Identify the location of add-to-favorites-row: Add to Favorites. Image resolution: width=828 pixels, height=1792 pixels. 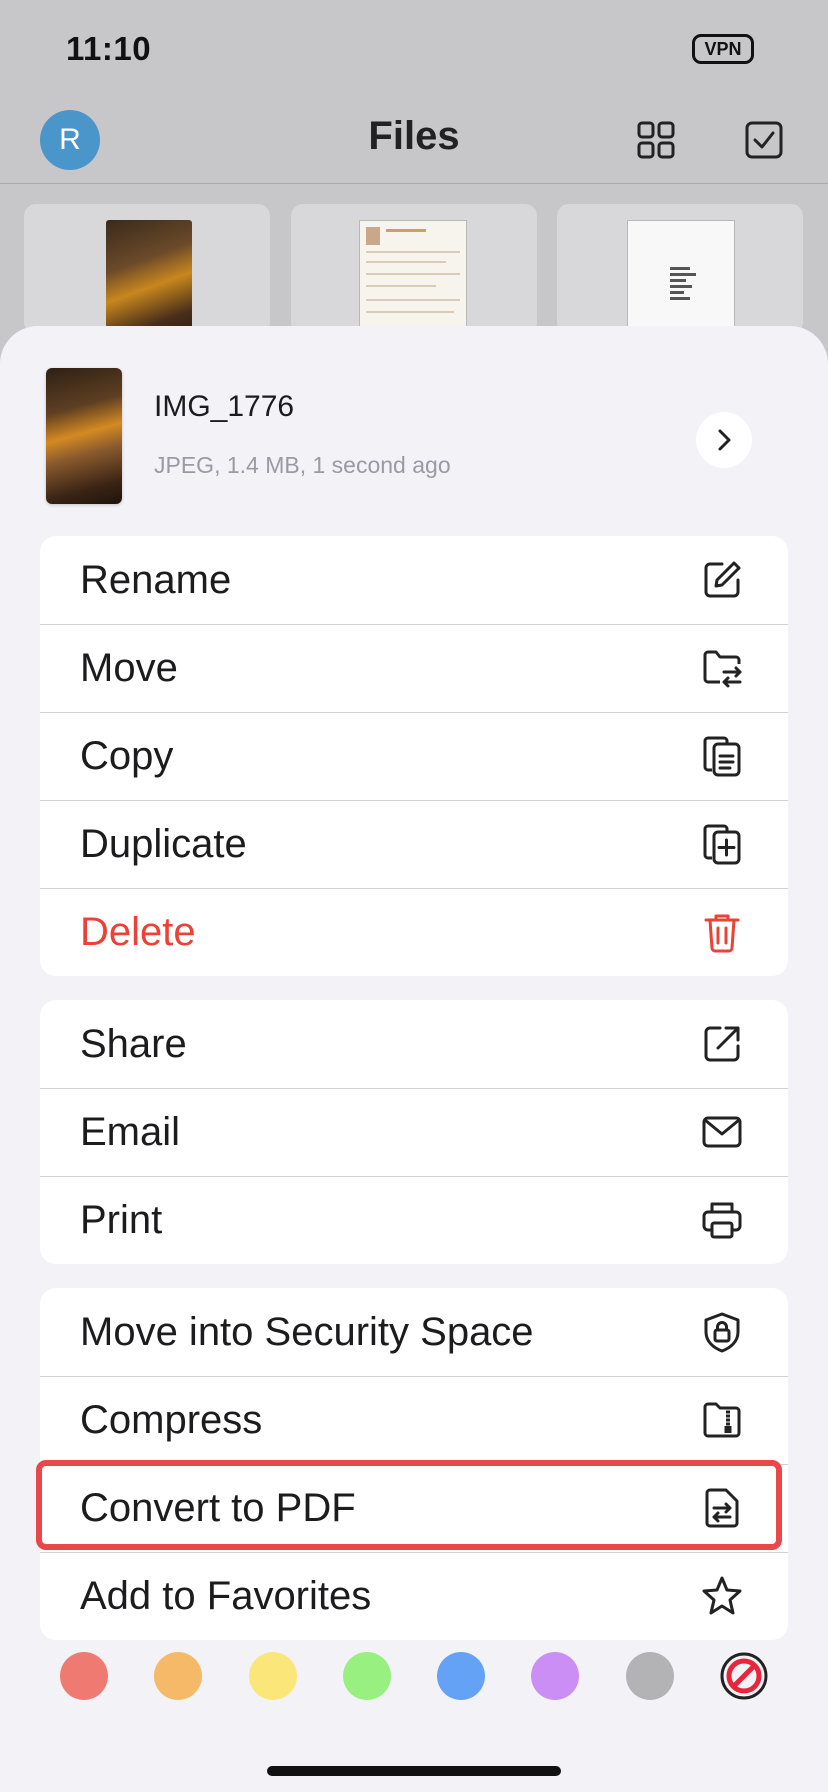
(414, 1596).